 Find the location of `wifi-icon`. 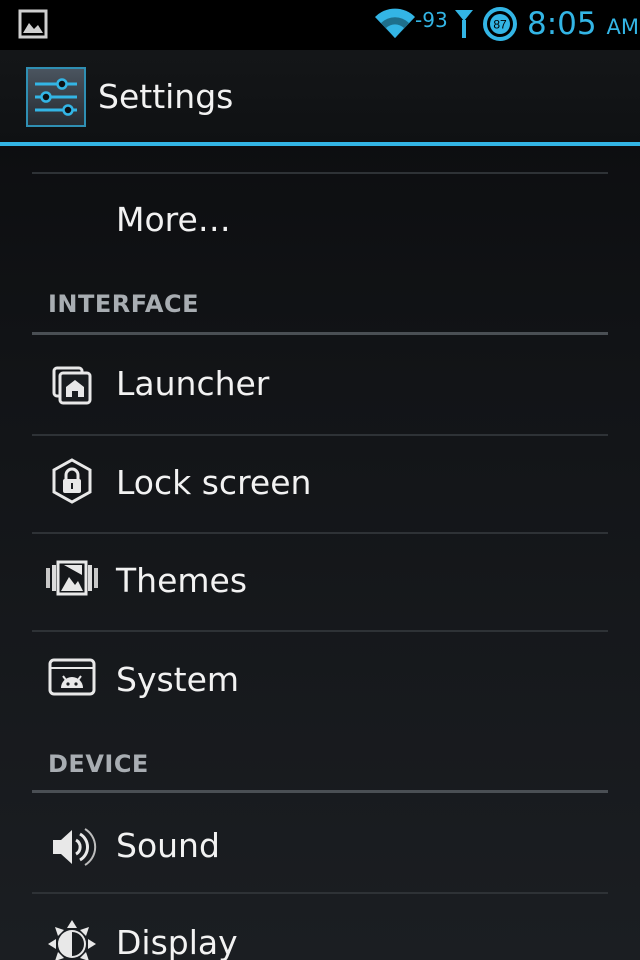

wifi-icon is located at coordinates (395, 24).